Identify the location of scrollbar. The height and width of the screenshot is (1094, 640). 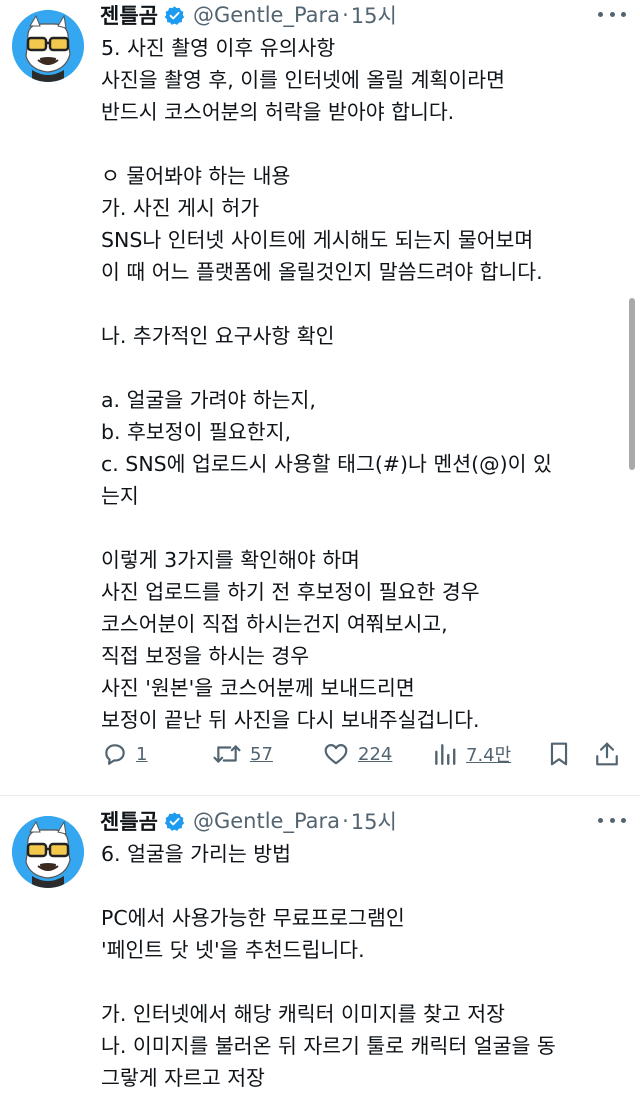
(632, 384).